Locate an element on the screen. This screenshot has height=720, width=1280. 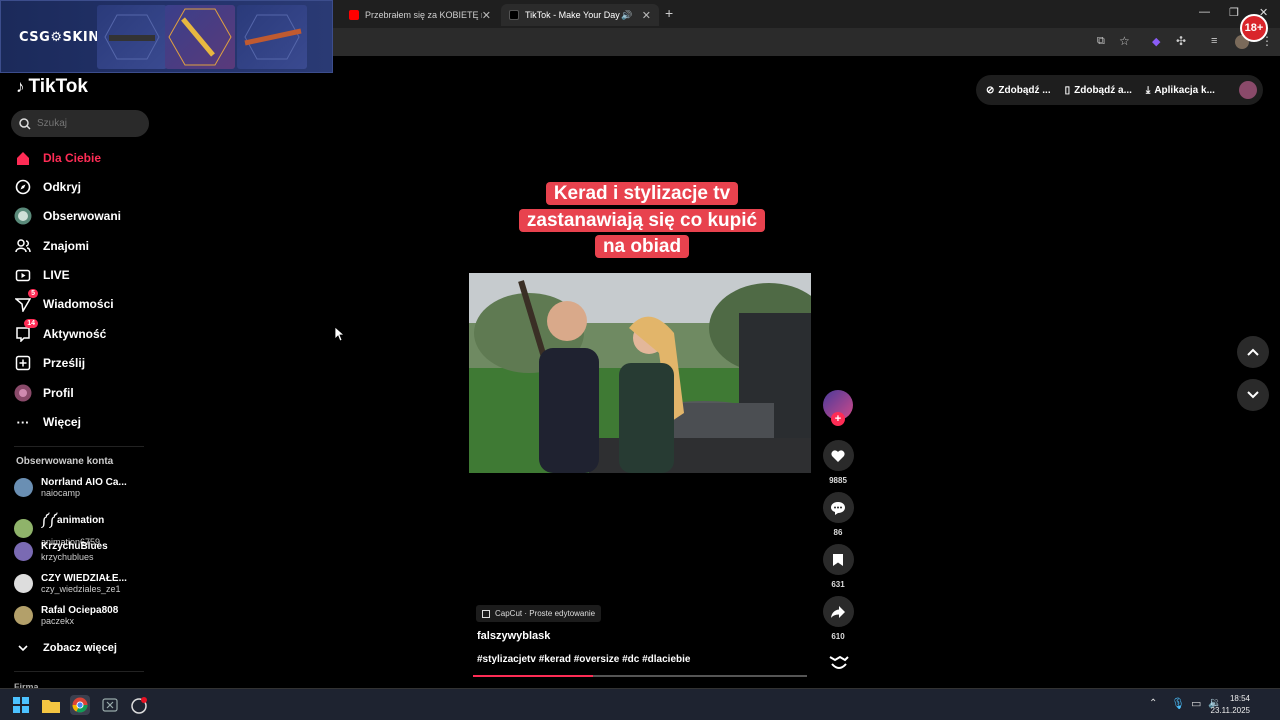
nav-profile: Profil is located at coordinates (44, 393).